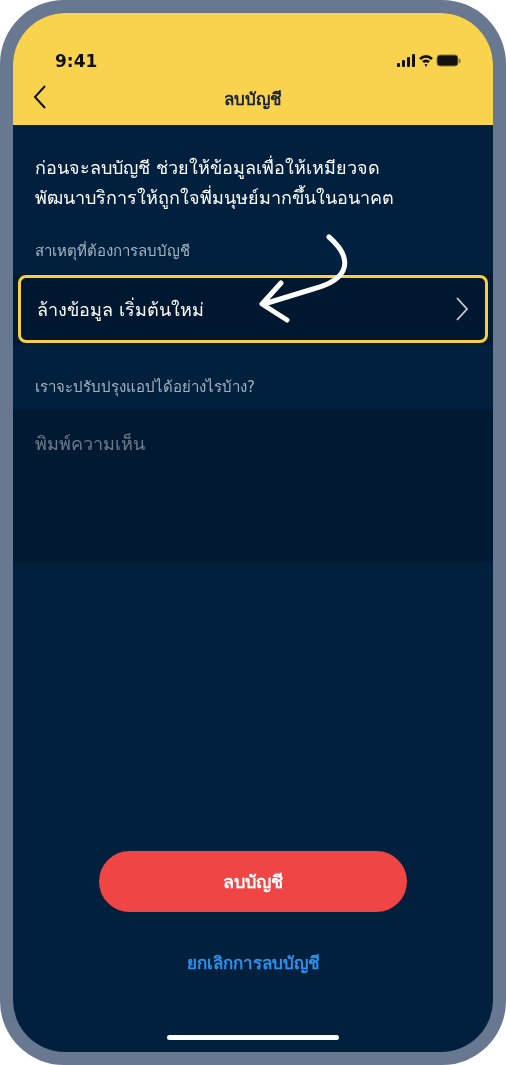 This screenshot has width=506, height=1065. I want to click on reason-select: ล้างข้อมูล เริ่มต้นใหม่, so click(253, 309).